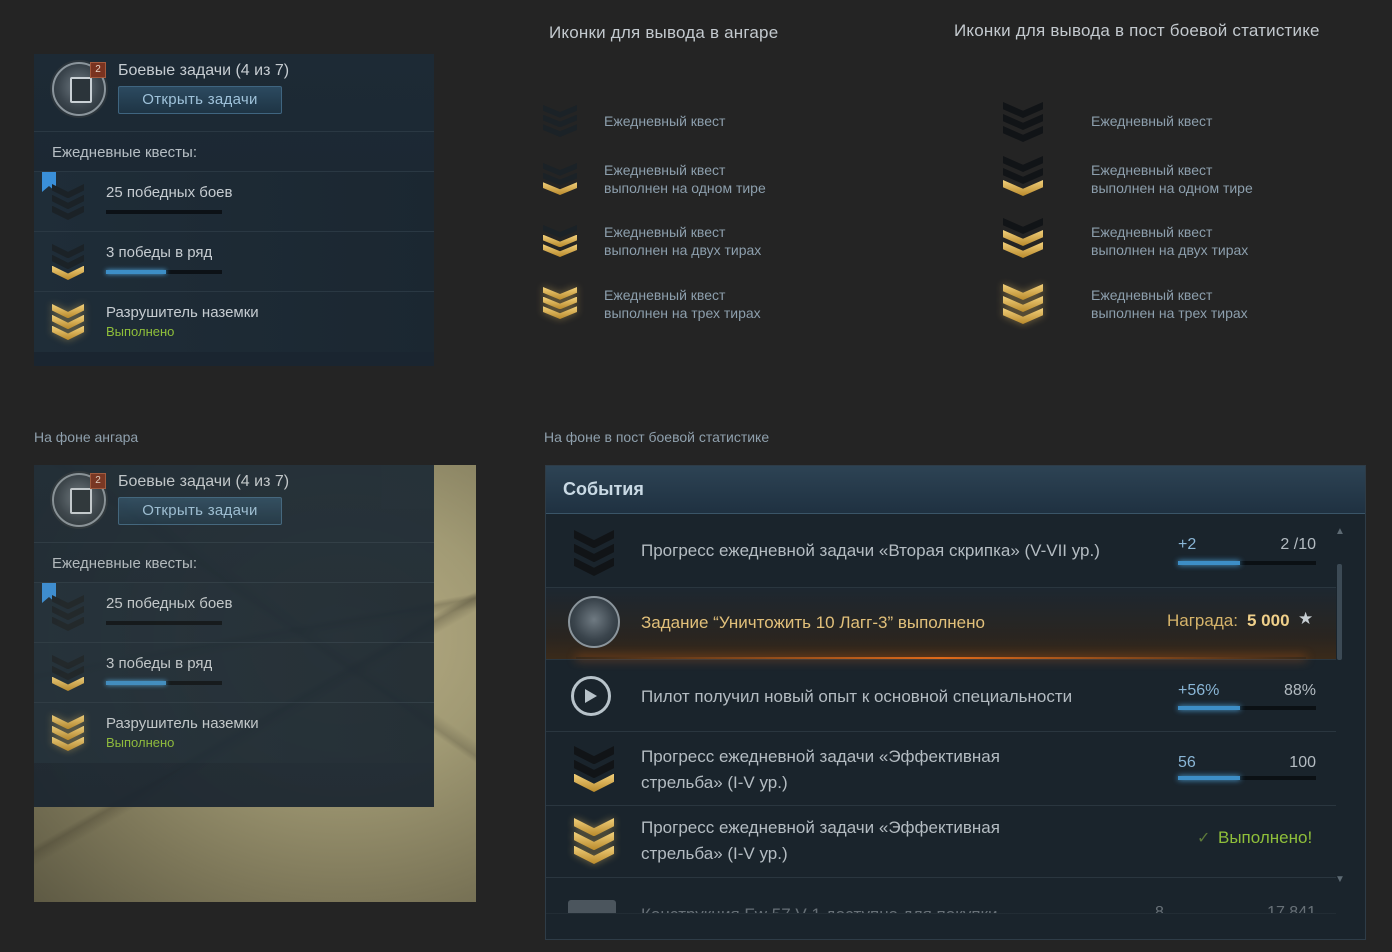 The image size is (1392, 952). I want to click on event-progress-value: 2 /10, so click(1298, 544).